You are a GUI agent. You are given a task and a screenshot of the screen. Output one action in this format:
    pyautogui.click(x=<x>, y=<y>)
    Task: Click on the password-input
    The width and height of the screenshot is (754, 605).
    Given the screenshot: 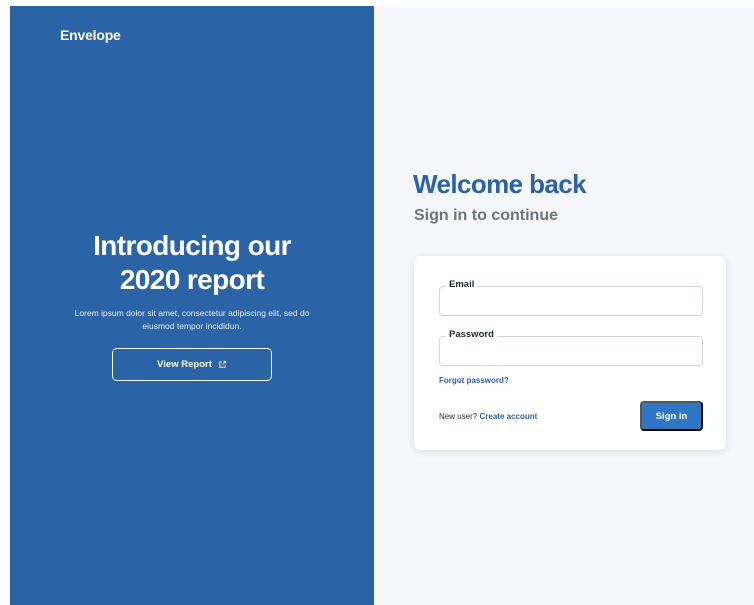 What is the action you would take?
    pyautogui.click(x=571, y=351)
    